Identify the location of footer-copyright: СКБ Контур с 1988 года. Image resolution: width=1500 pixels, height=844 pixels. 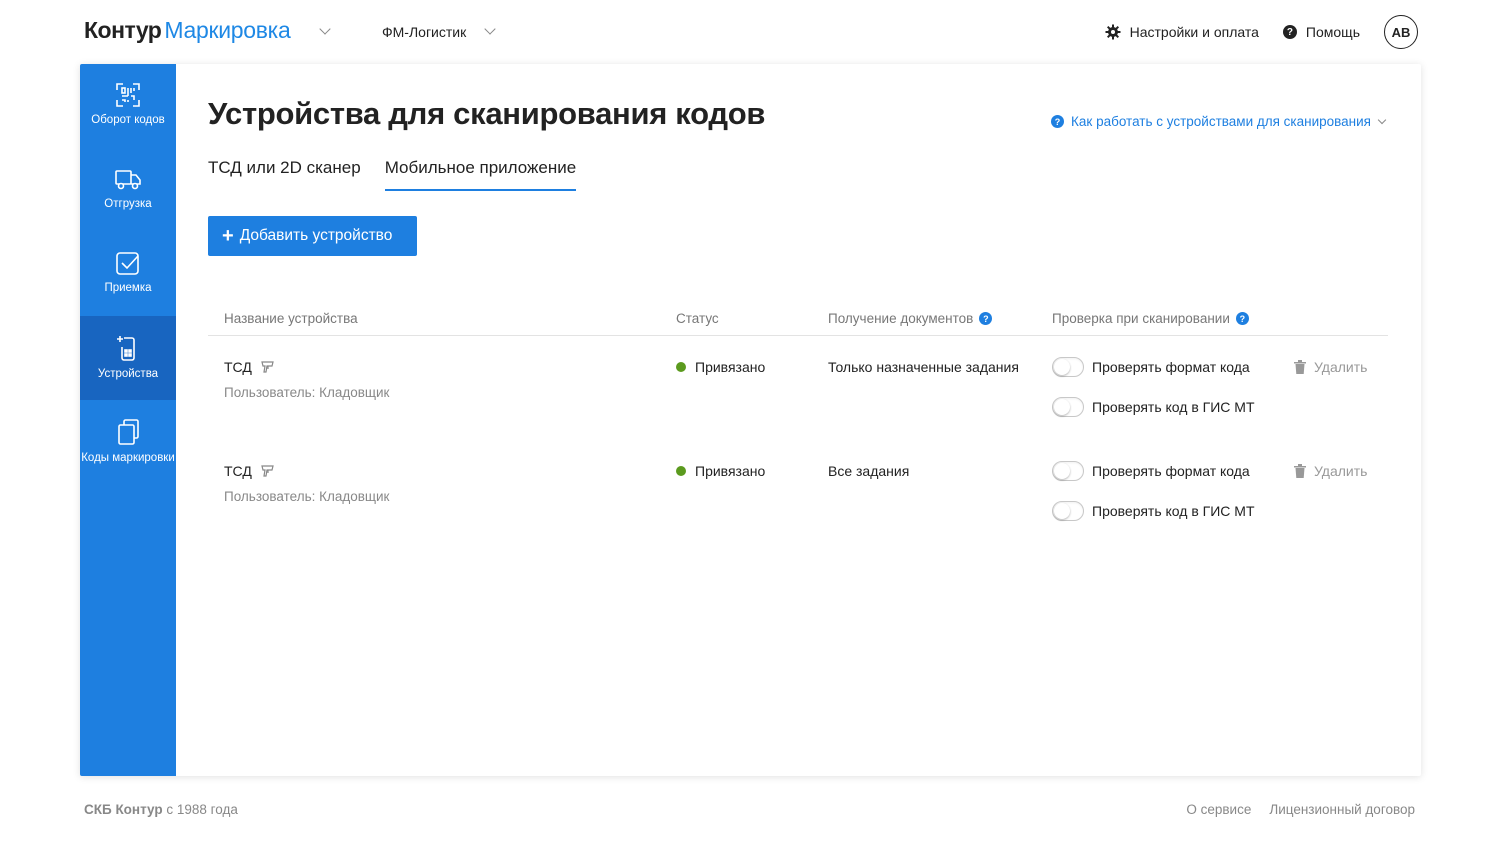
(161, 809).